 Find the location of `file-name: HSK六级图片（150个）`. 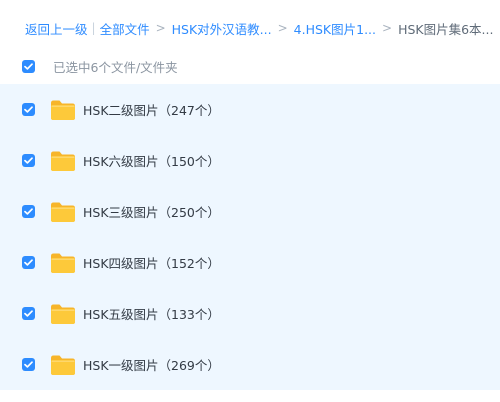

file-name: HSK六级图片（150个） is located at coordinates (151, 161).